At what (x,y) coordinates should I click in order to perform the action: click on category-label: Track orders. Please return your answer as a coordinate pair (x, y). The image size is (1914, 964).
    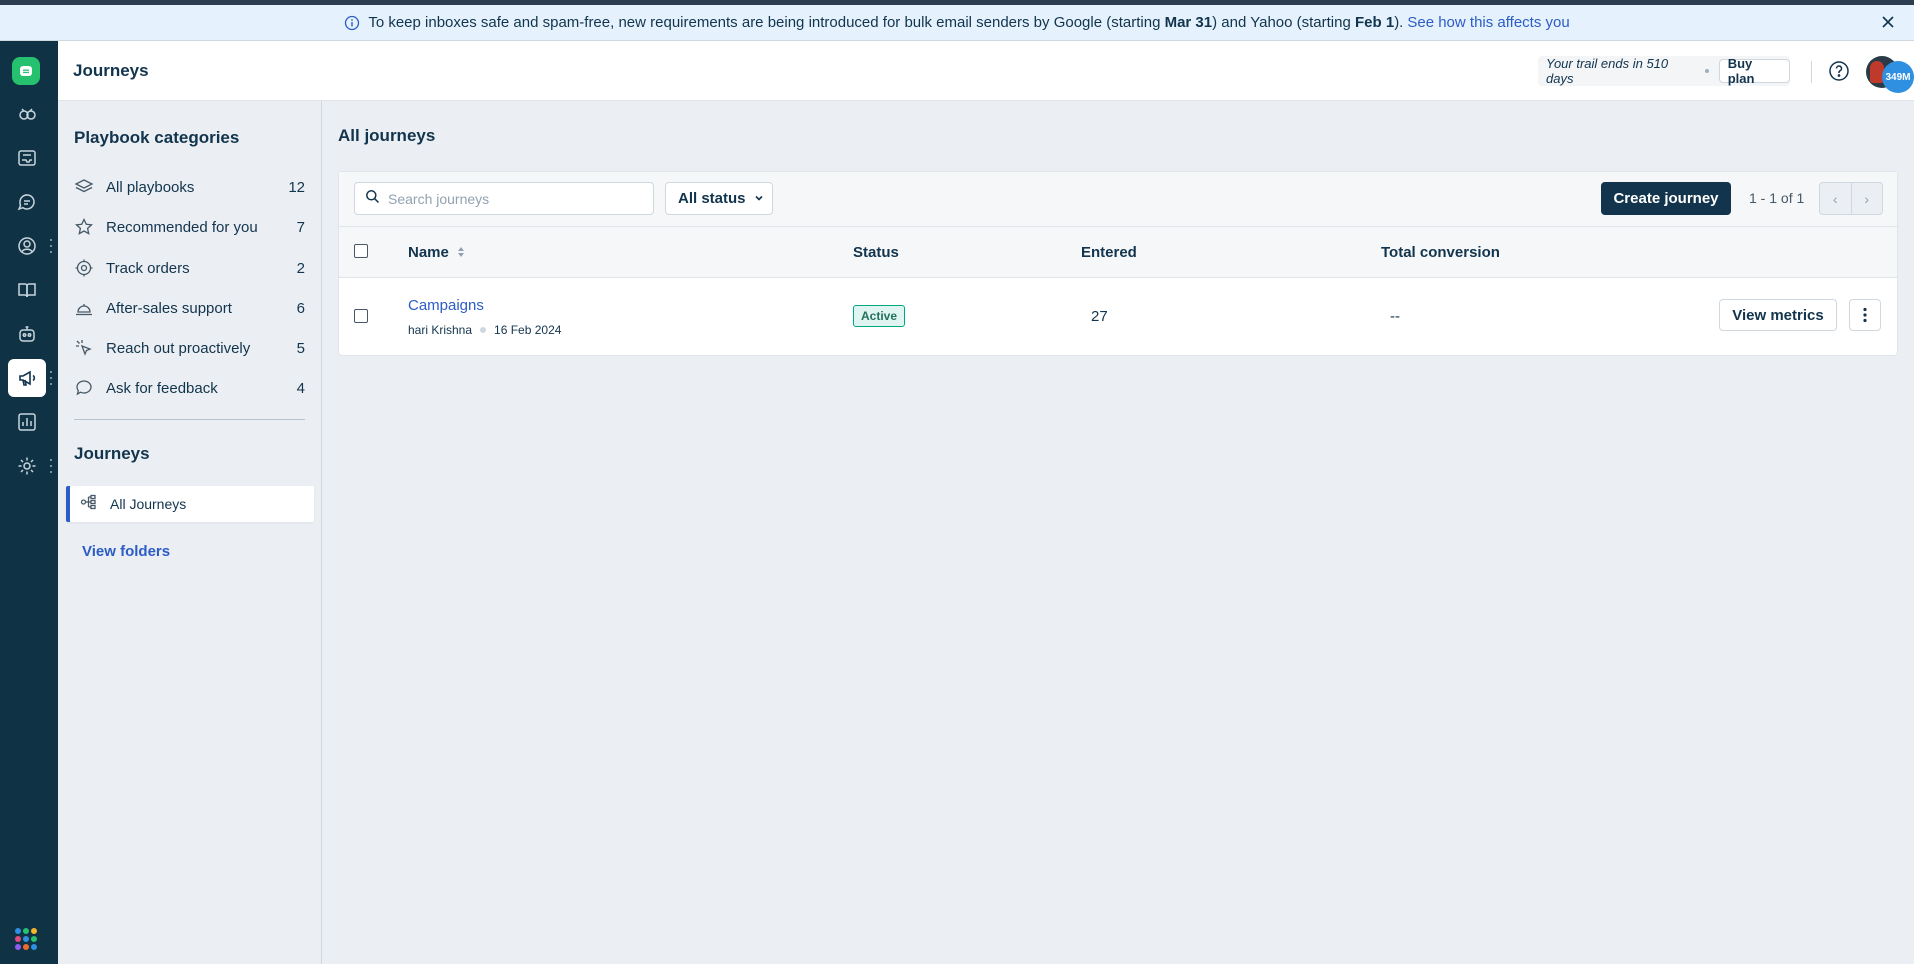
    Looking at the image, I should click on (148, 268).